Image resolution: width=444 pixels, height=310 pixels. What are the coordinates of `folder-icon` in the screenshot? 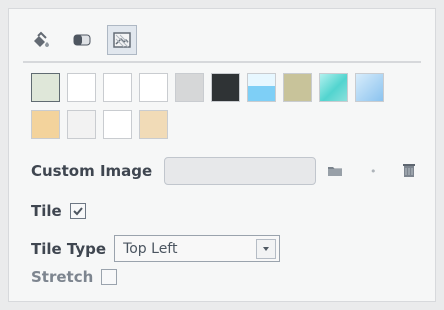 It's located at (335, 171).